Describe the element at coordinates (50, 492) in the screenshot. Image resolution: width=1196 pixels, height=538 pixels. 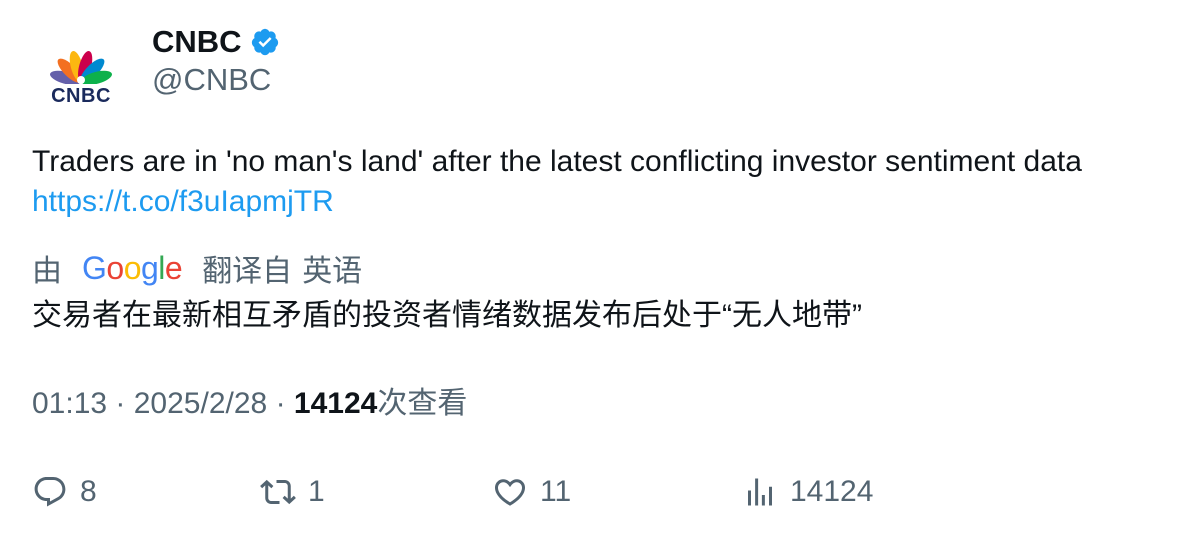
I see `reply-icon` at that location.